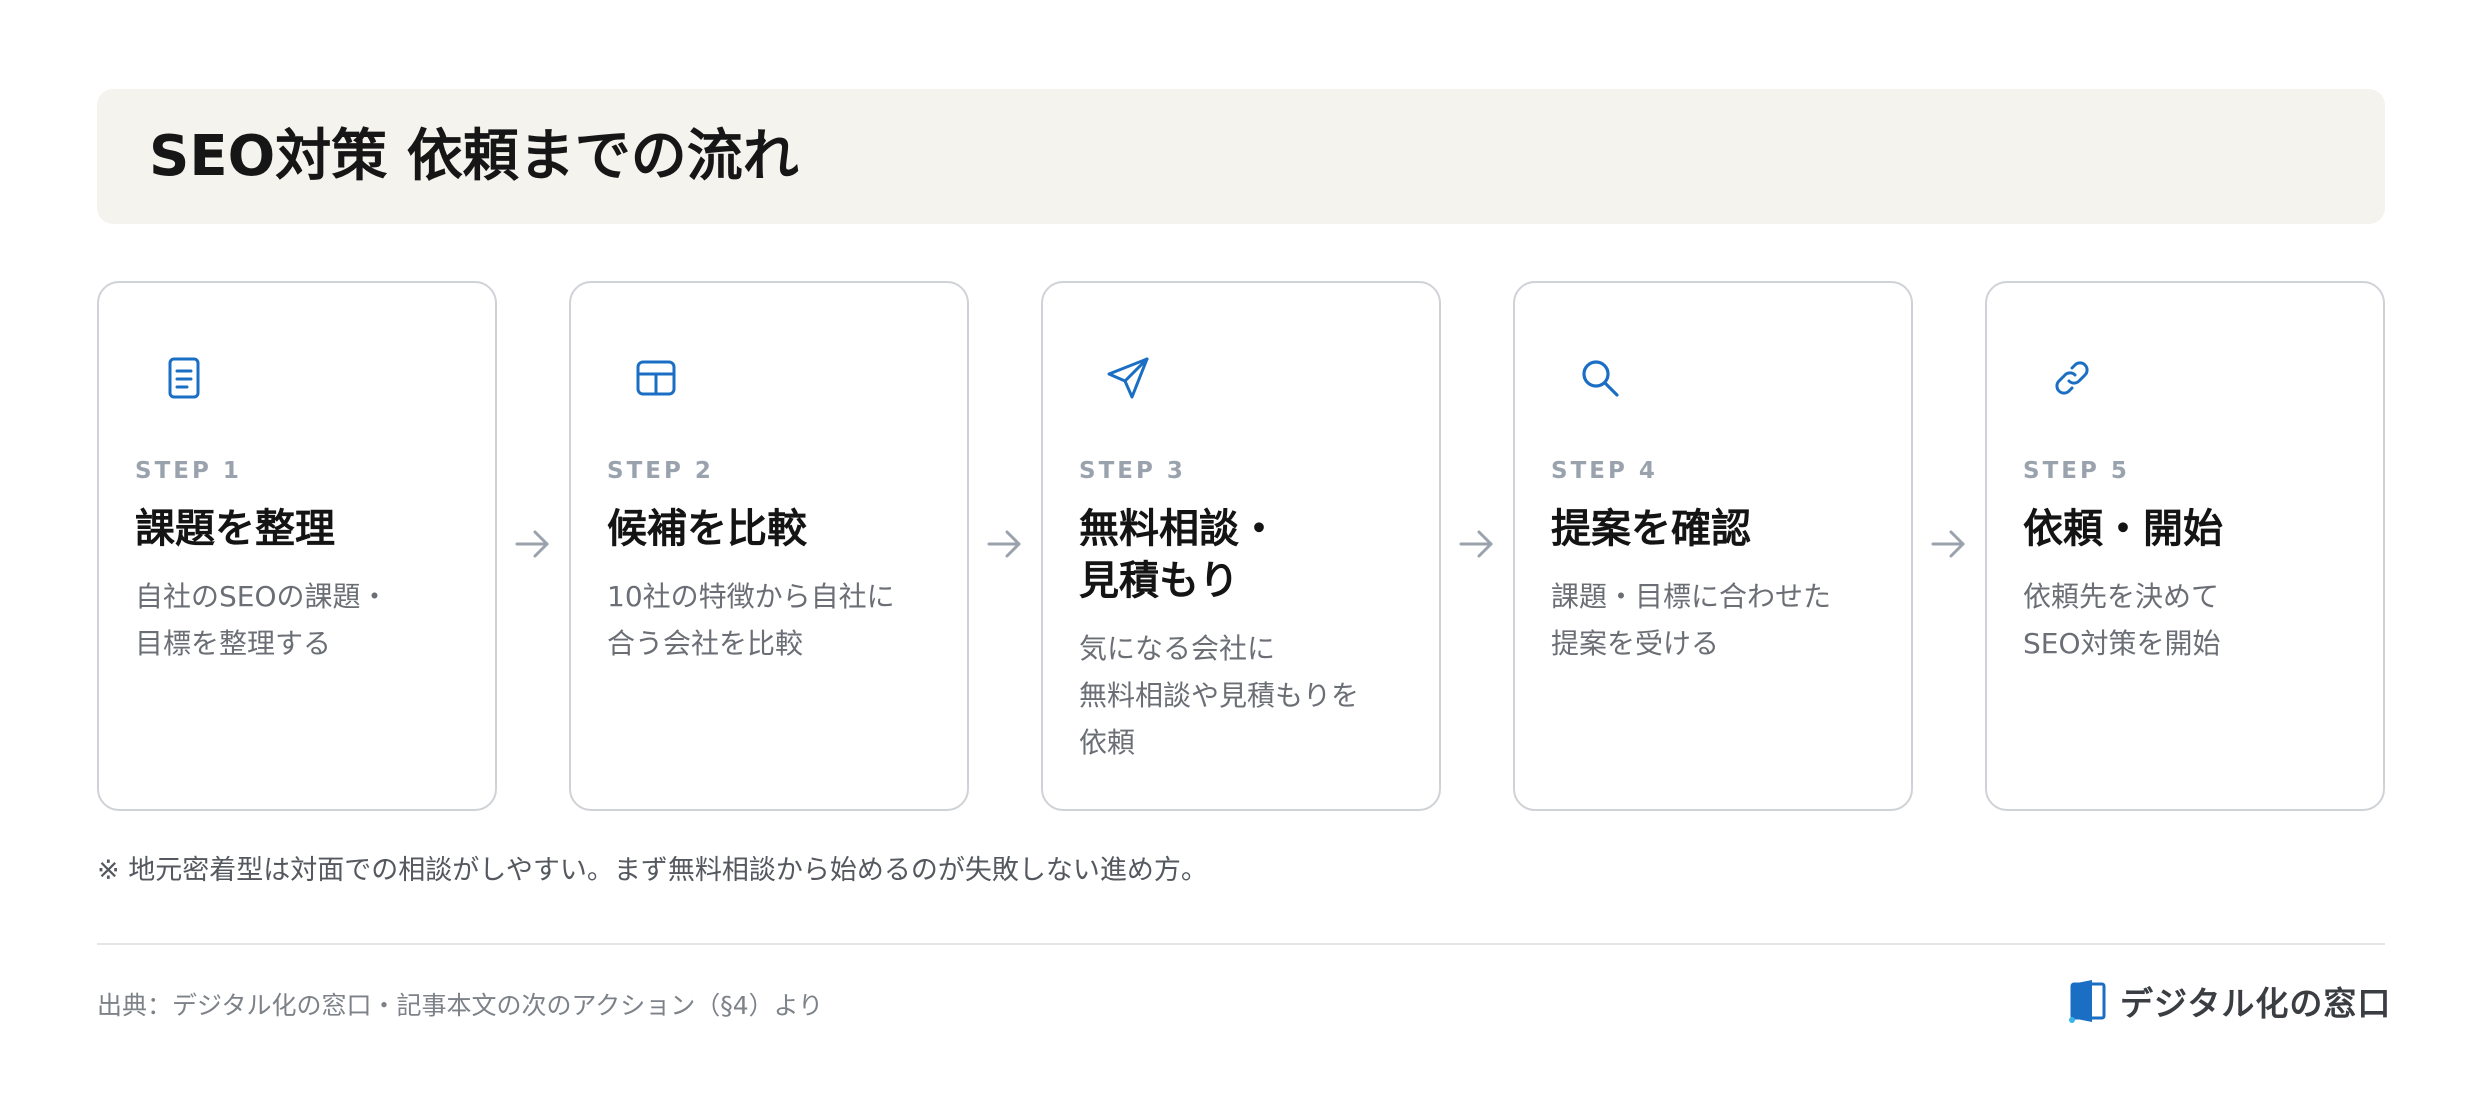 Image resolution: width=2480 pixels, height=1116 pixels. I want to click on step-card-1: STEP 1 課題を整理 自社のSEOの課題・ 目標を整理する, so click(297, 546).